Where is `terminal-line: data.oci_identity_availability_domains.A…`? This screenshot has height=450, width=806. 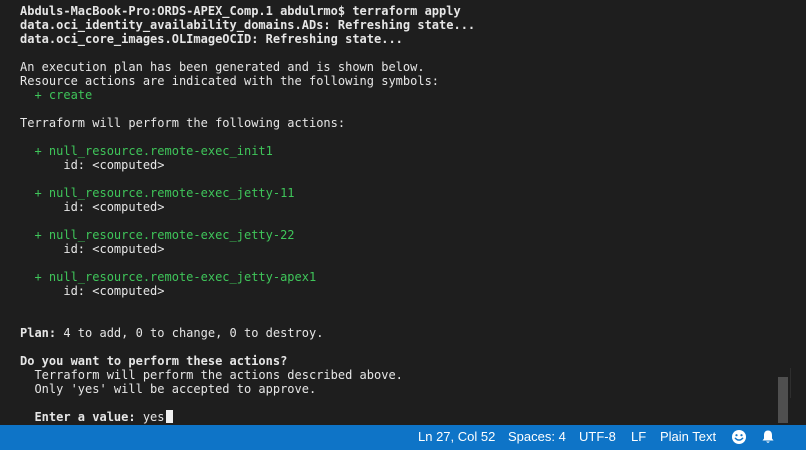 terminal-line: data.oci_identity_availability_domains.A… is located at coordinates (248, 25).